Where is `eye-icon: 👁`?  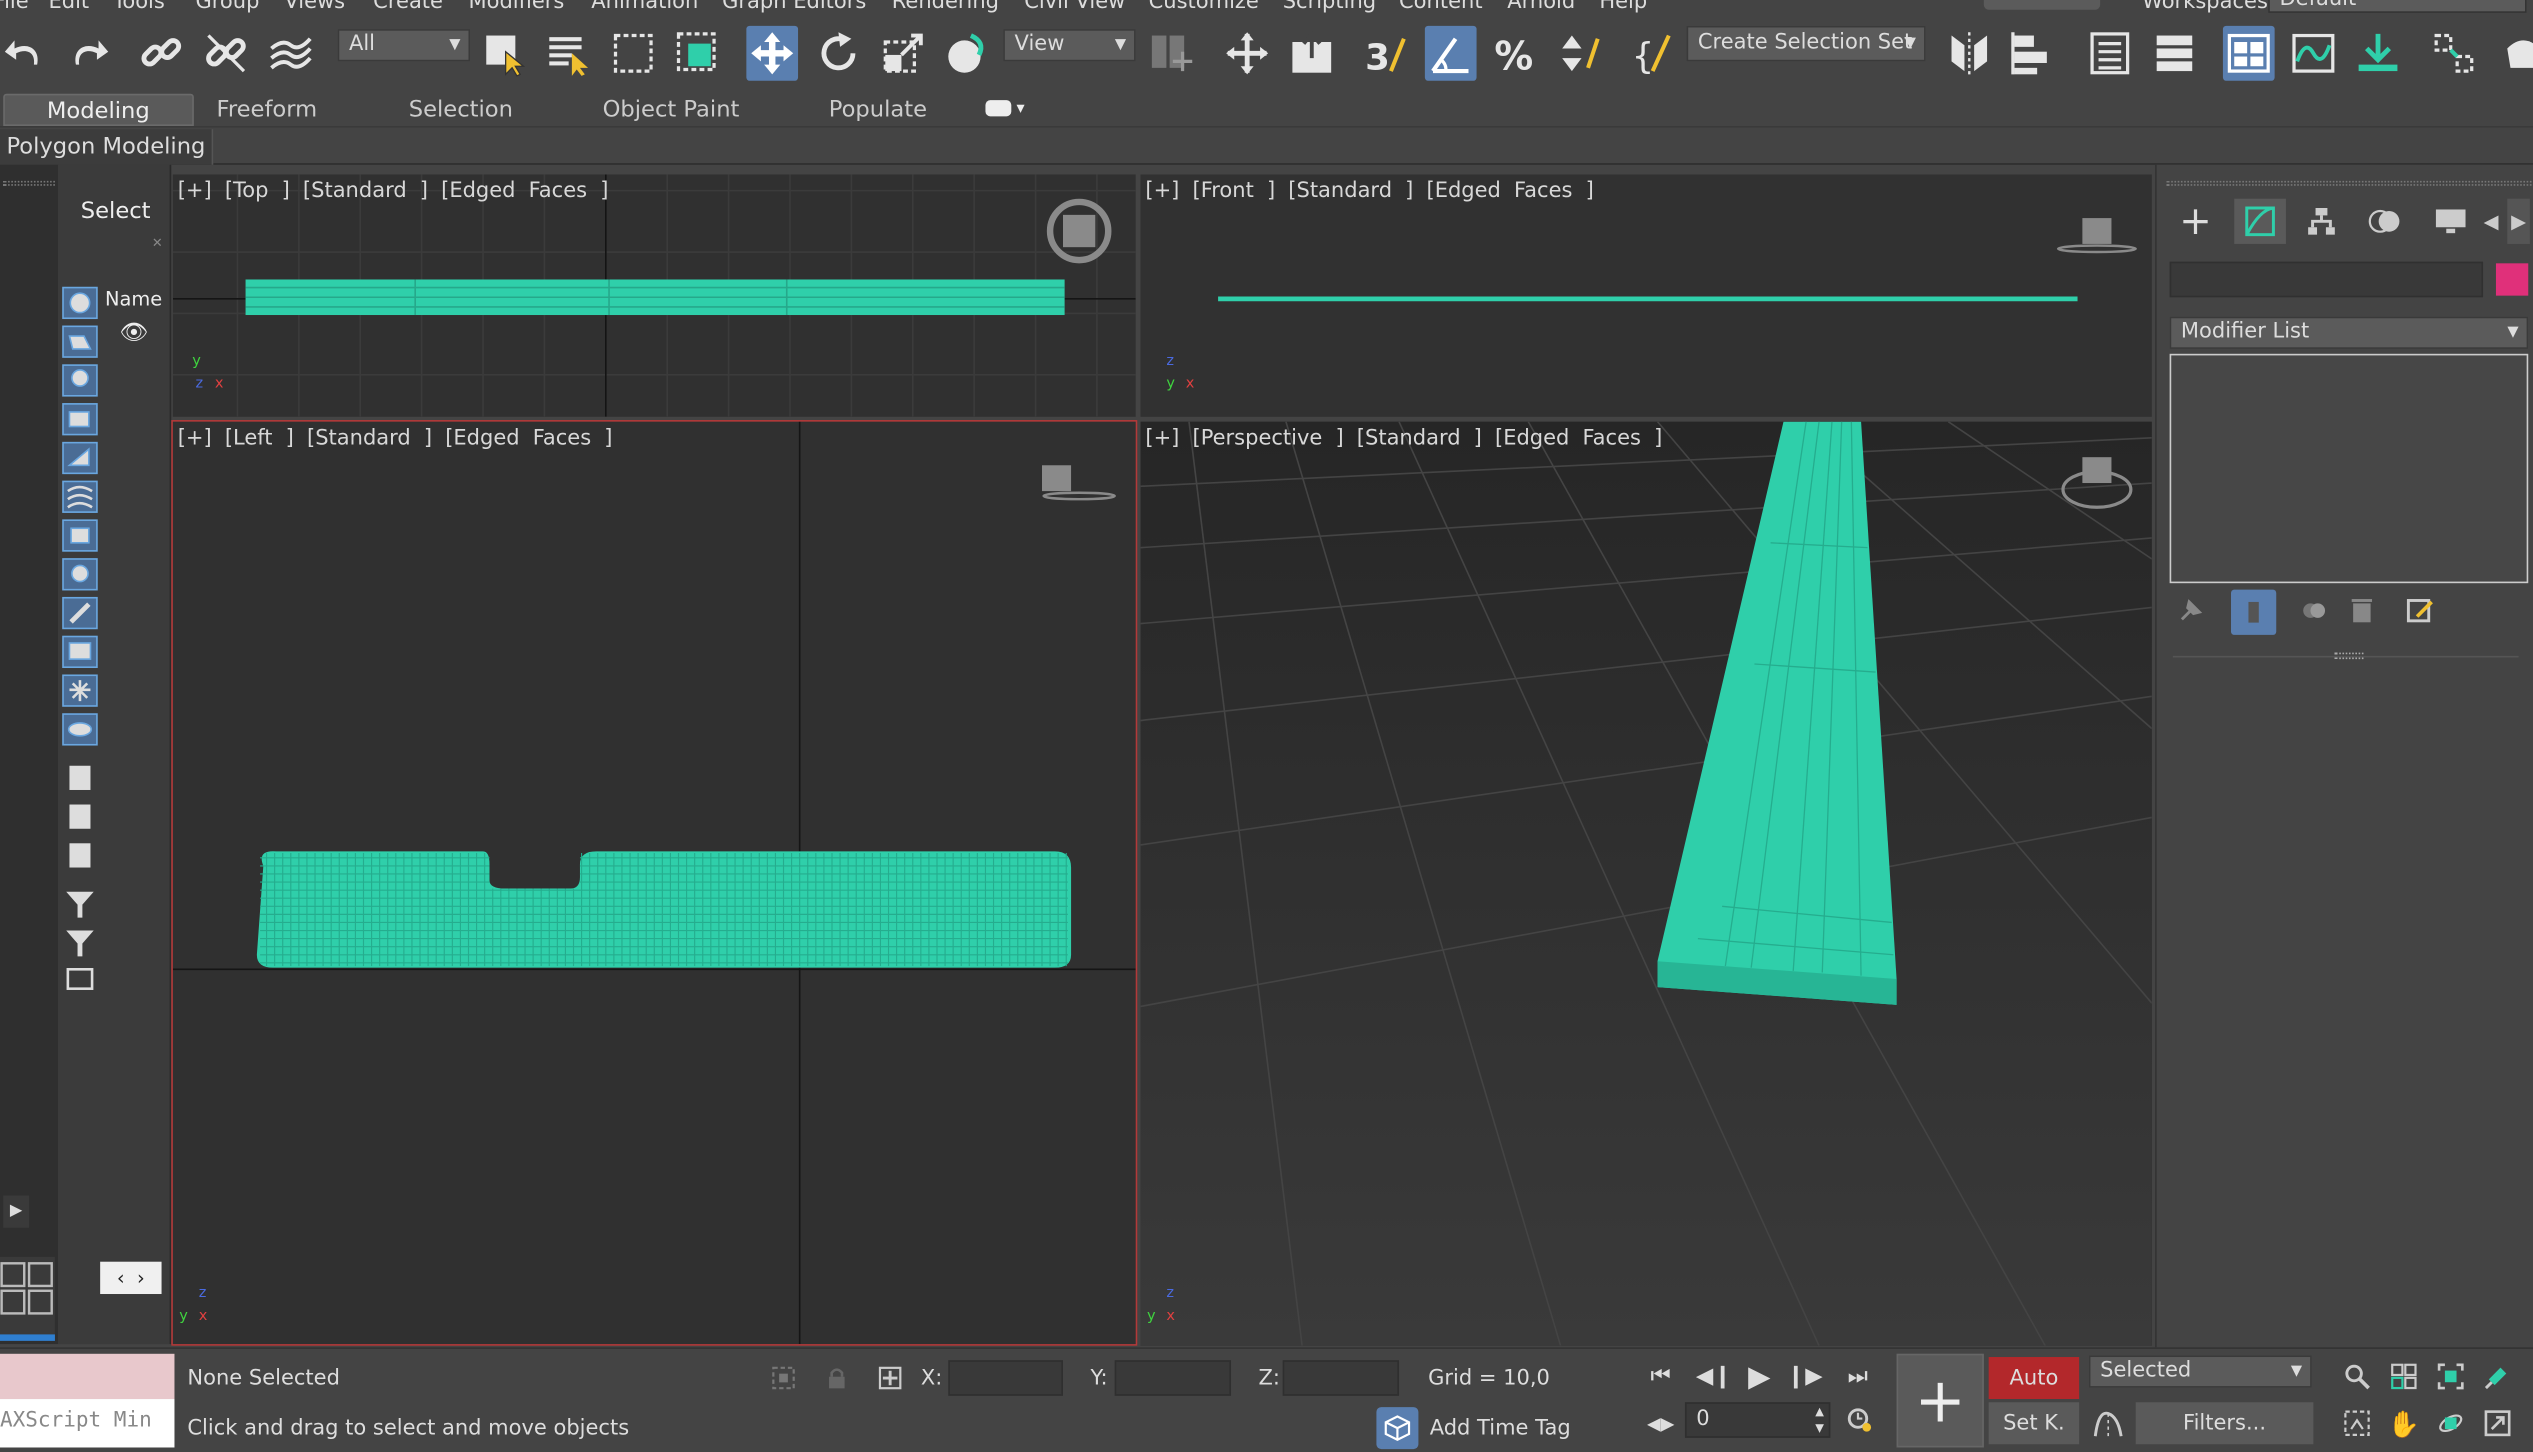
eye-icon: 👁 is located at coordinates (134, 333).